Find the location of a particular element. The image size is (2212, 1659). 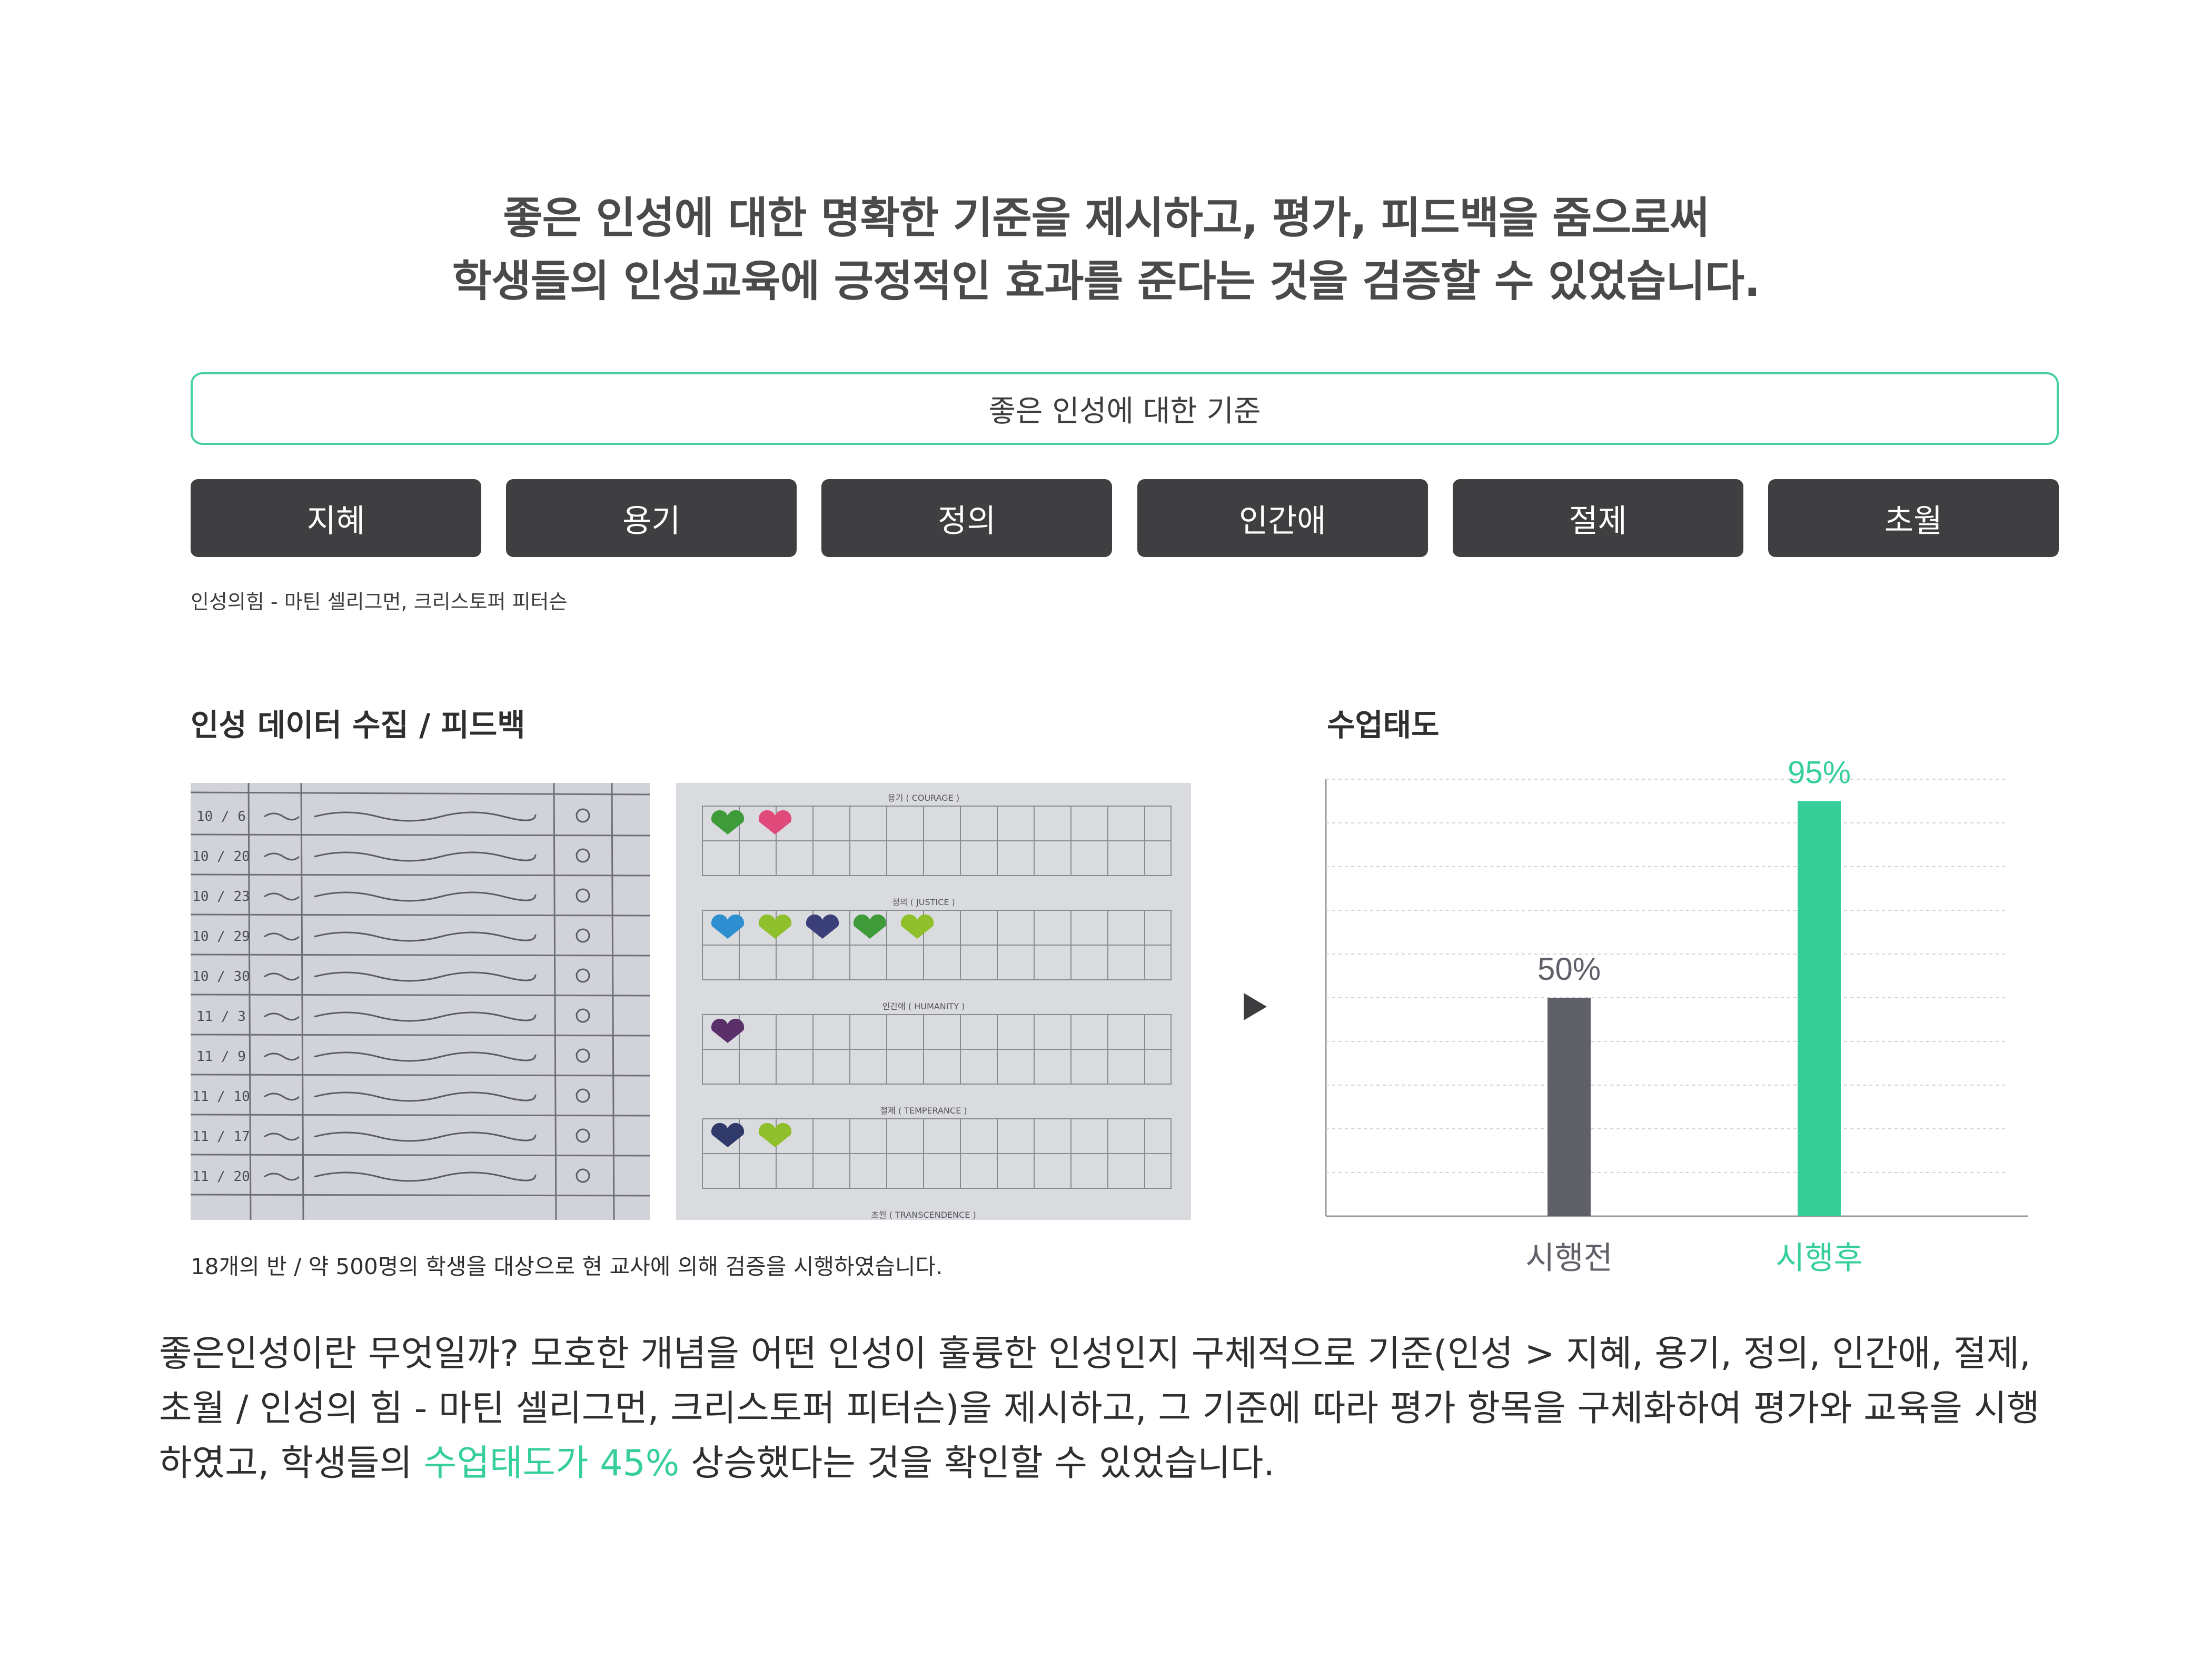

bar-value-label: 50% is located at coordinates (1569, 969).